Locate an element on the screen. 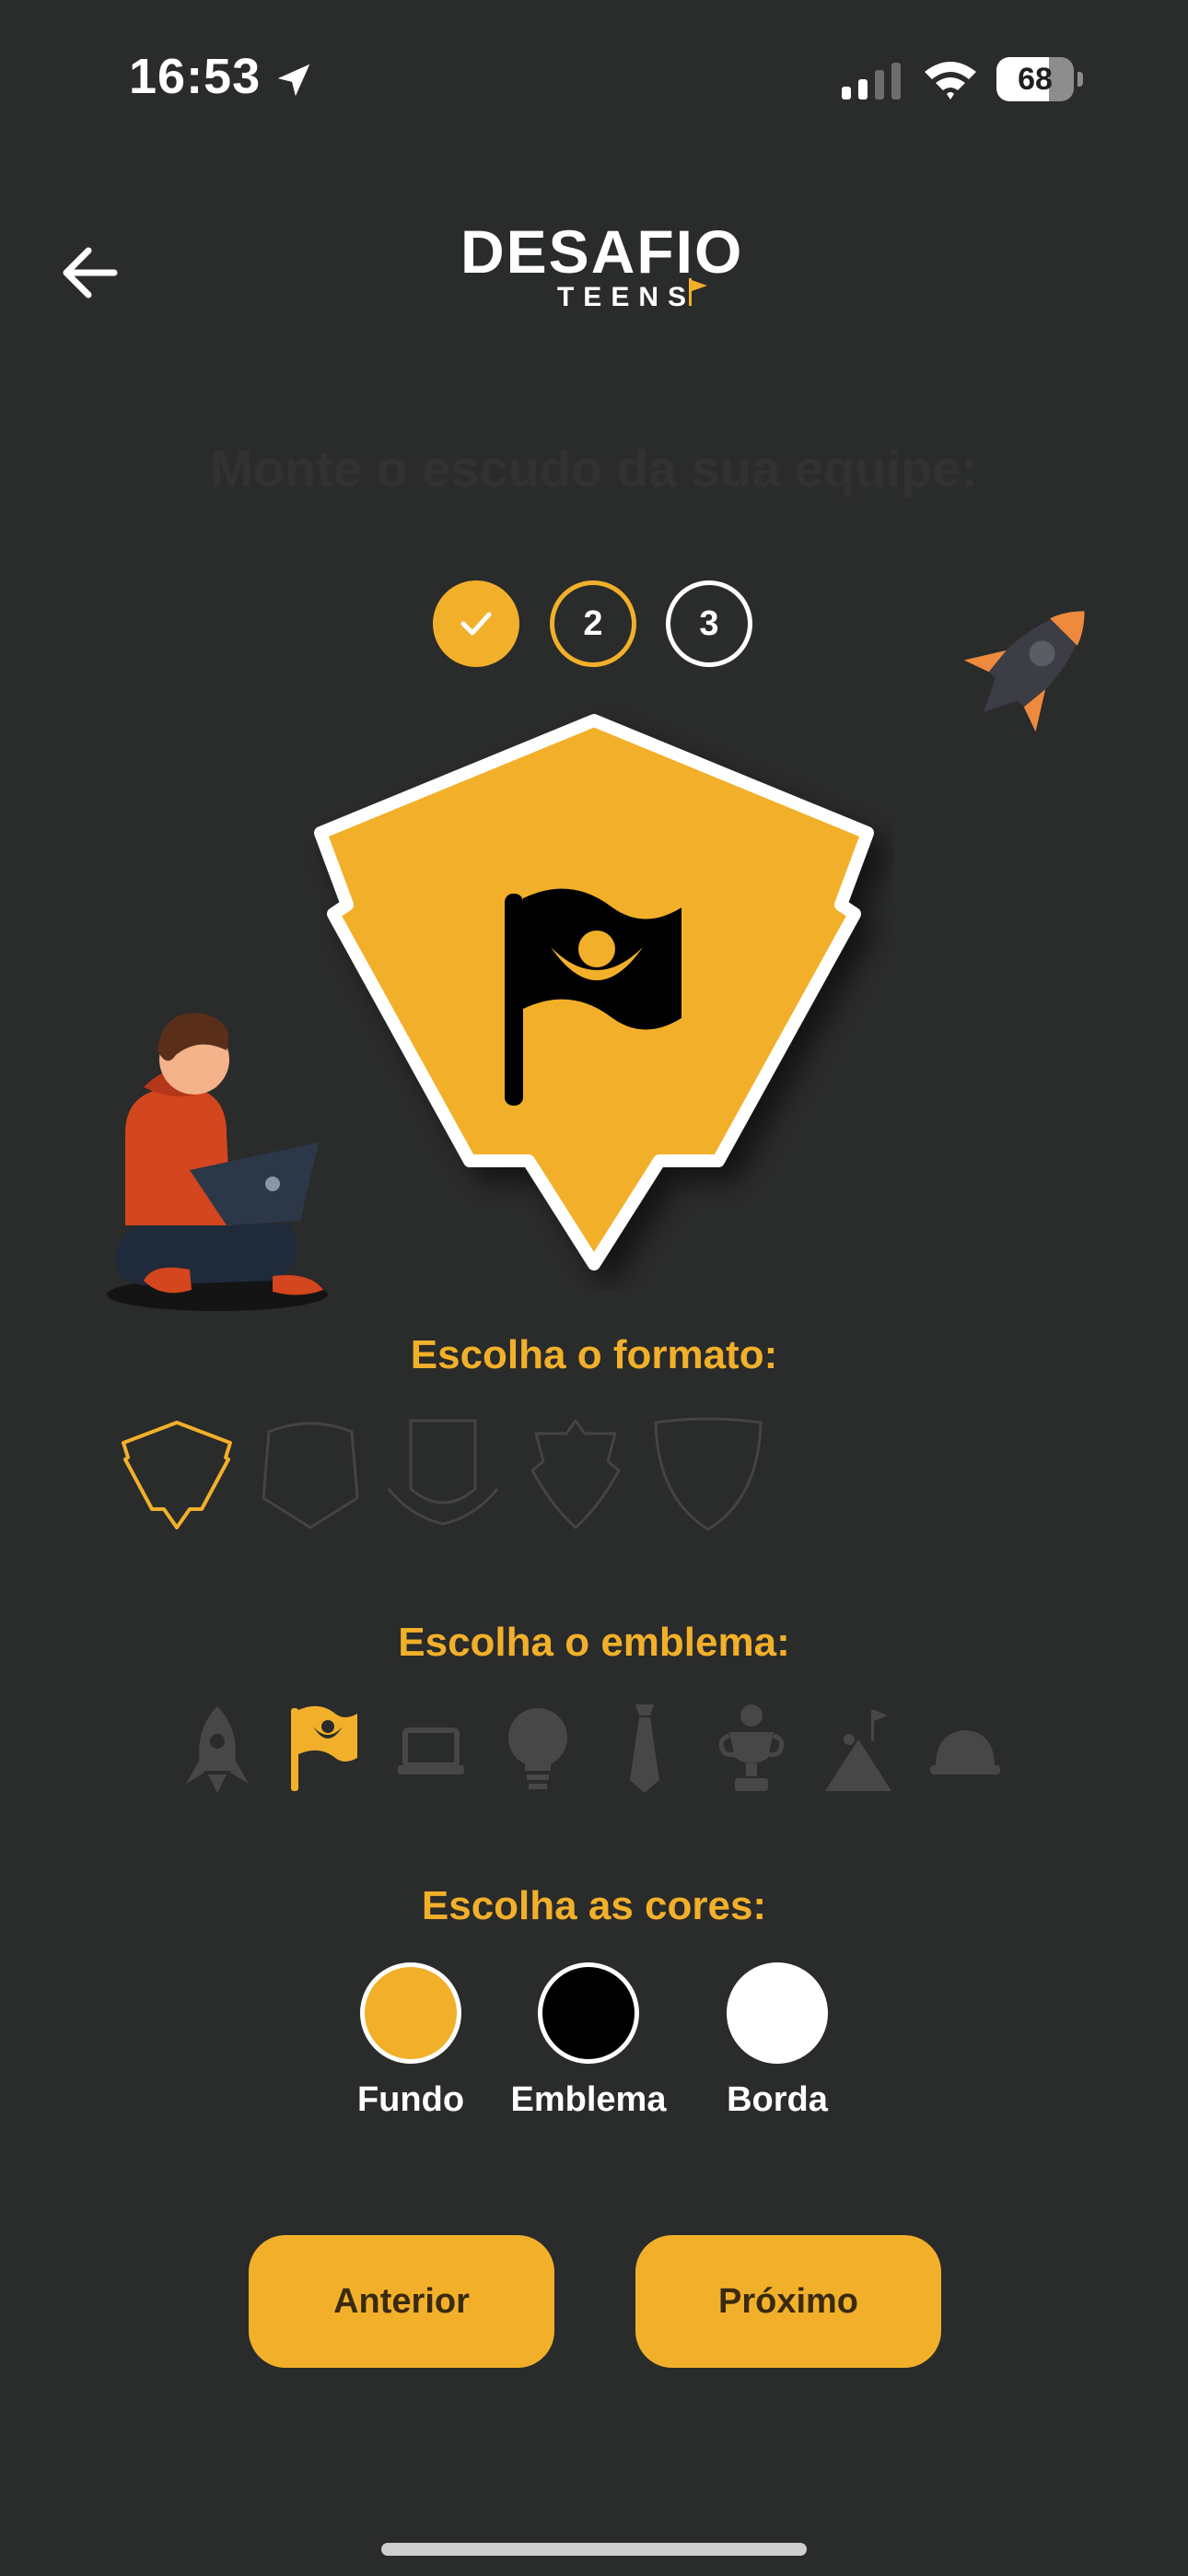 This screenshot has height=2576, width=1188. page-title: Monte o escudo da sua equipe: is located at coordinates (594, 468).